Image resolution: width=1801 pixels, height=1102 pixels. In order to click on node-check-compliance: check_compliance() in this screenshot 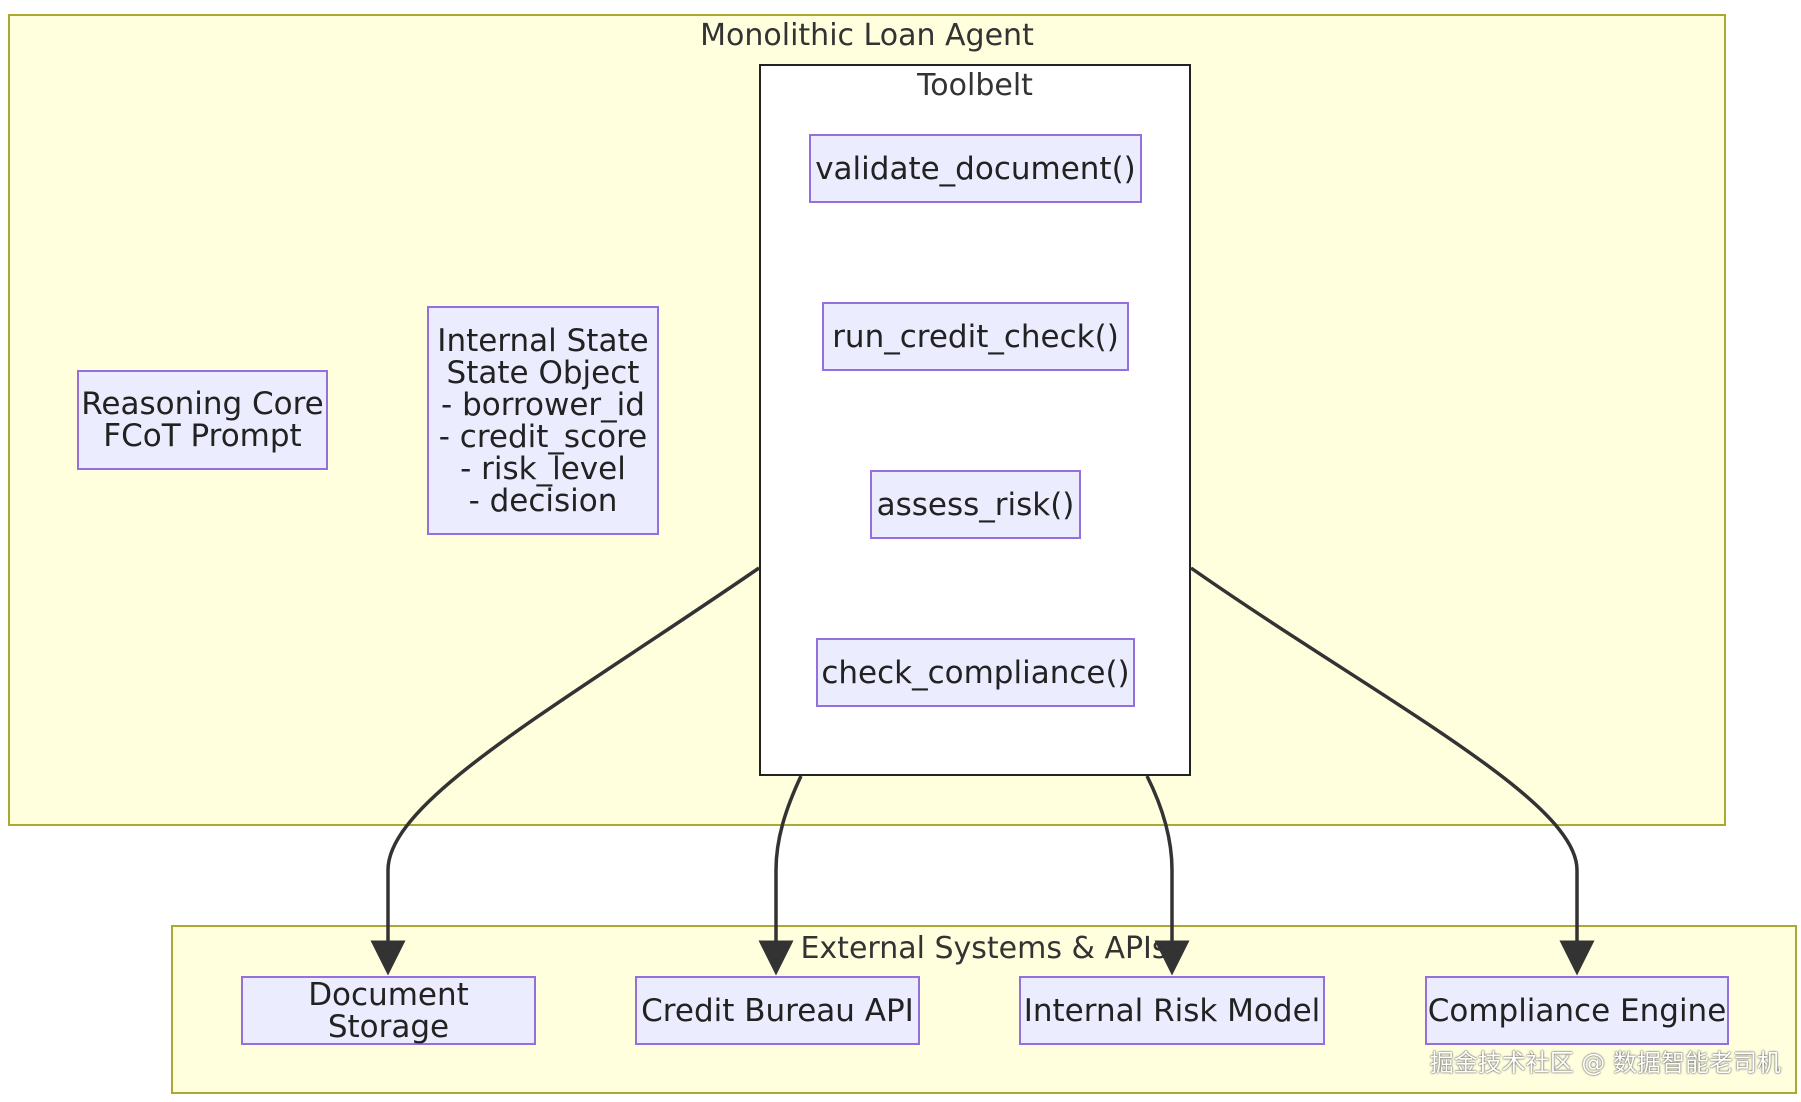, I will do `click(975, 672)`.